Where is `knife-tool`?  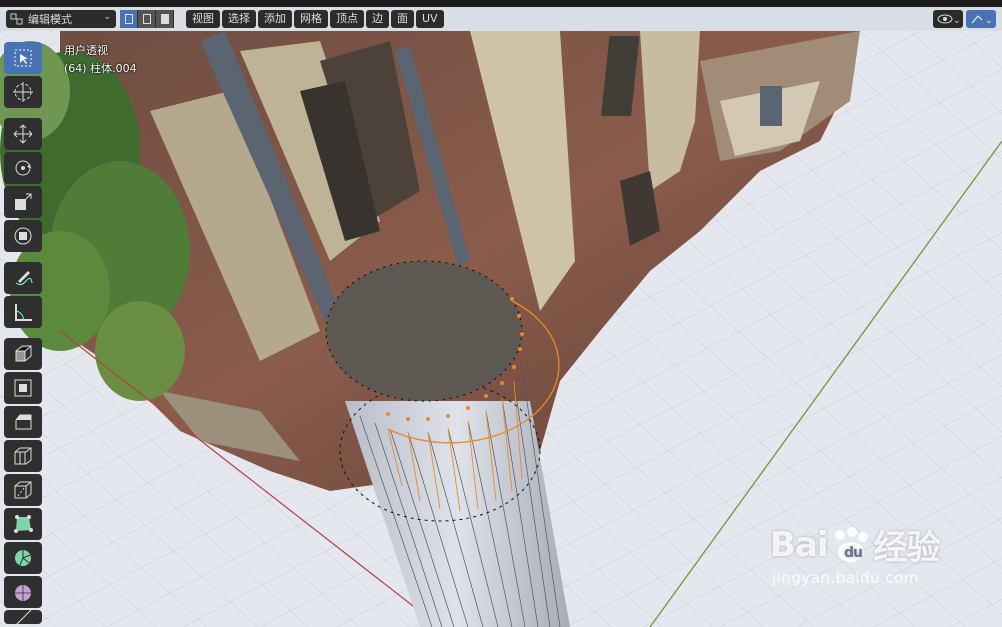
knife-tool is located at coordinates (23, 490).